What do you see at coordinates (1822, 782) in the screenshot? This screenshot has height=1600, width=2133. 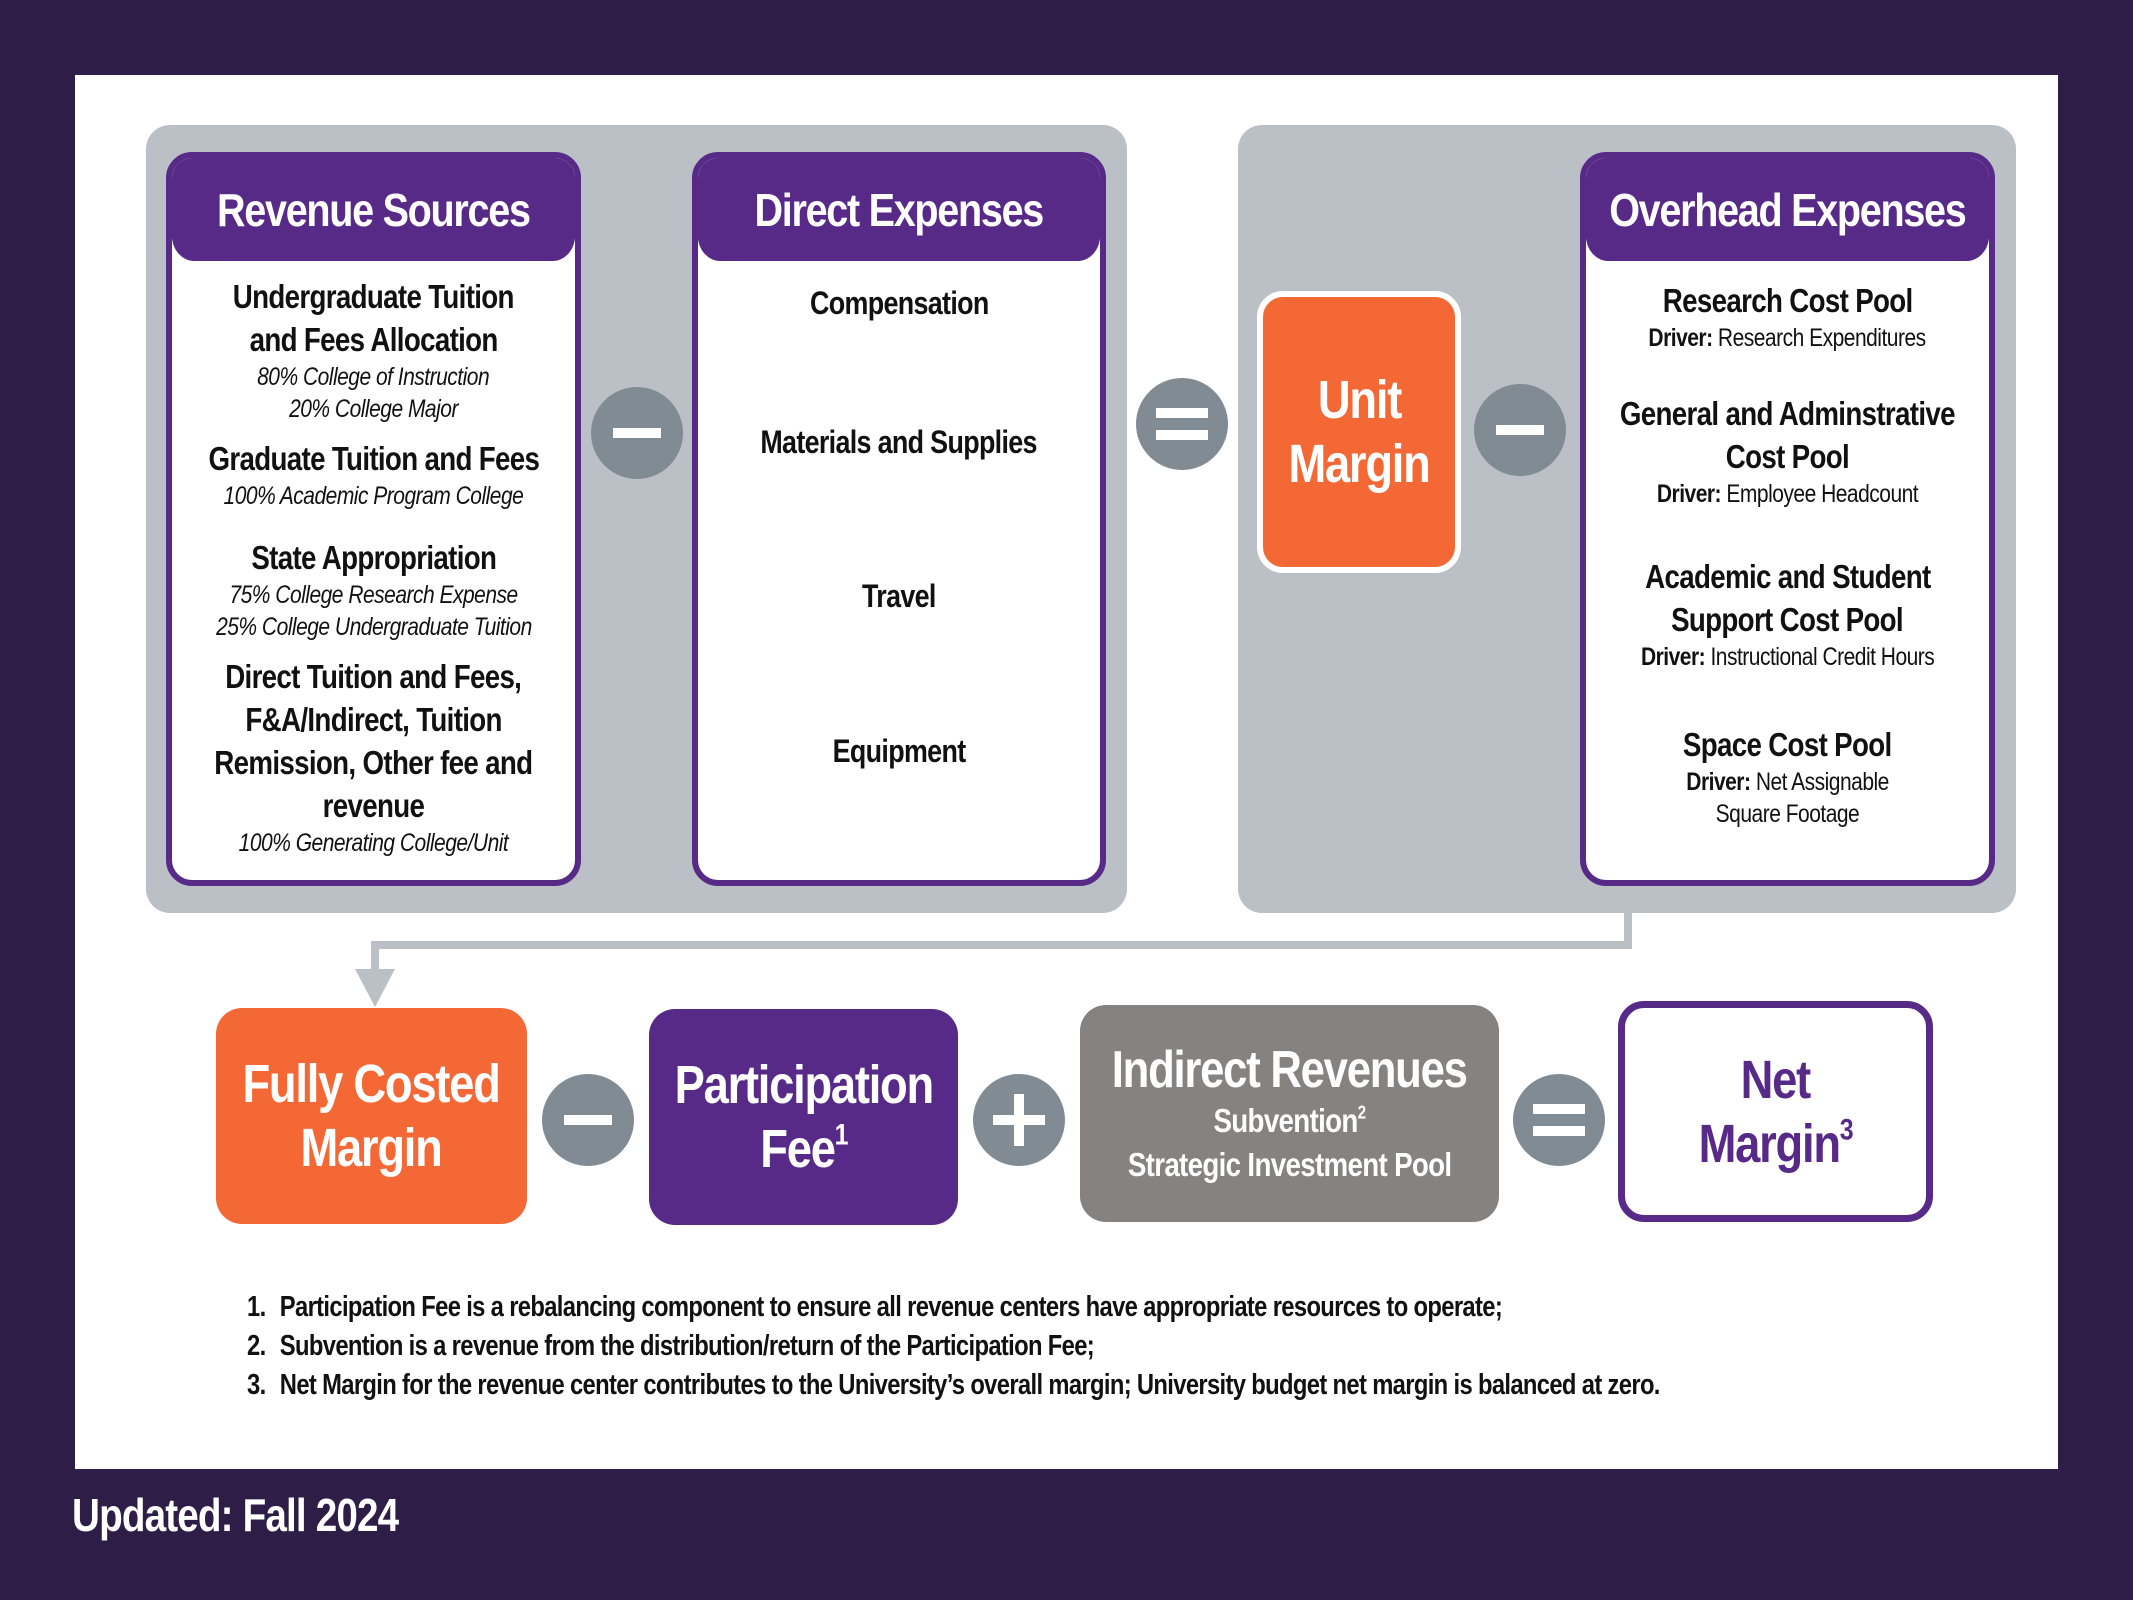 I see `driver-value: Net Assignable` at bounding box center [1822, 782].